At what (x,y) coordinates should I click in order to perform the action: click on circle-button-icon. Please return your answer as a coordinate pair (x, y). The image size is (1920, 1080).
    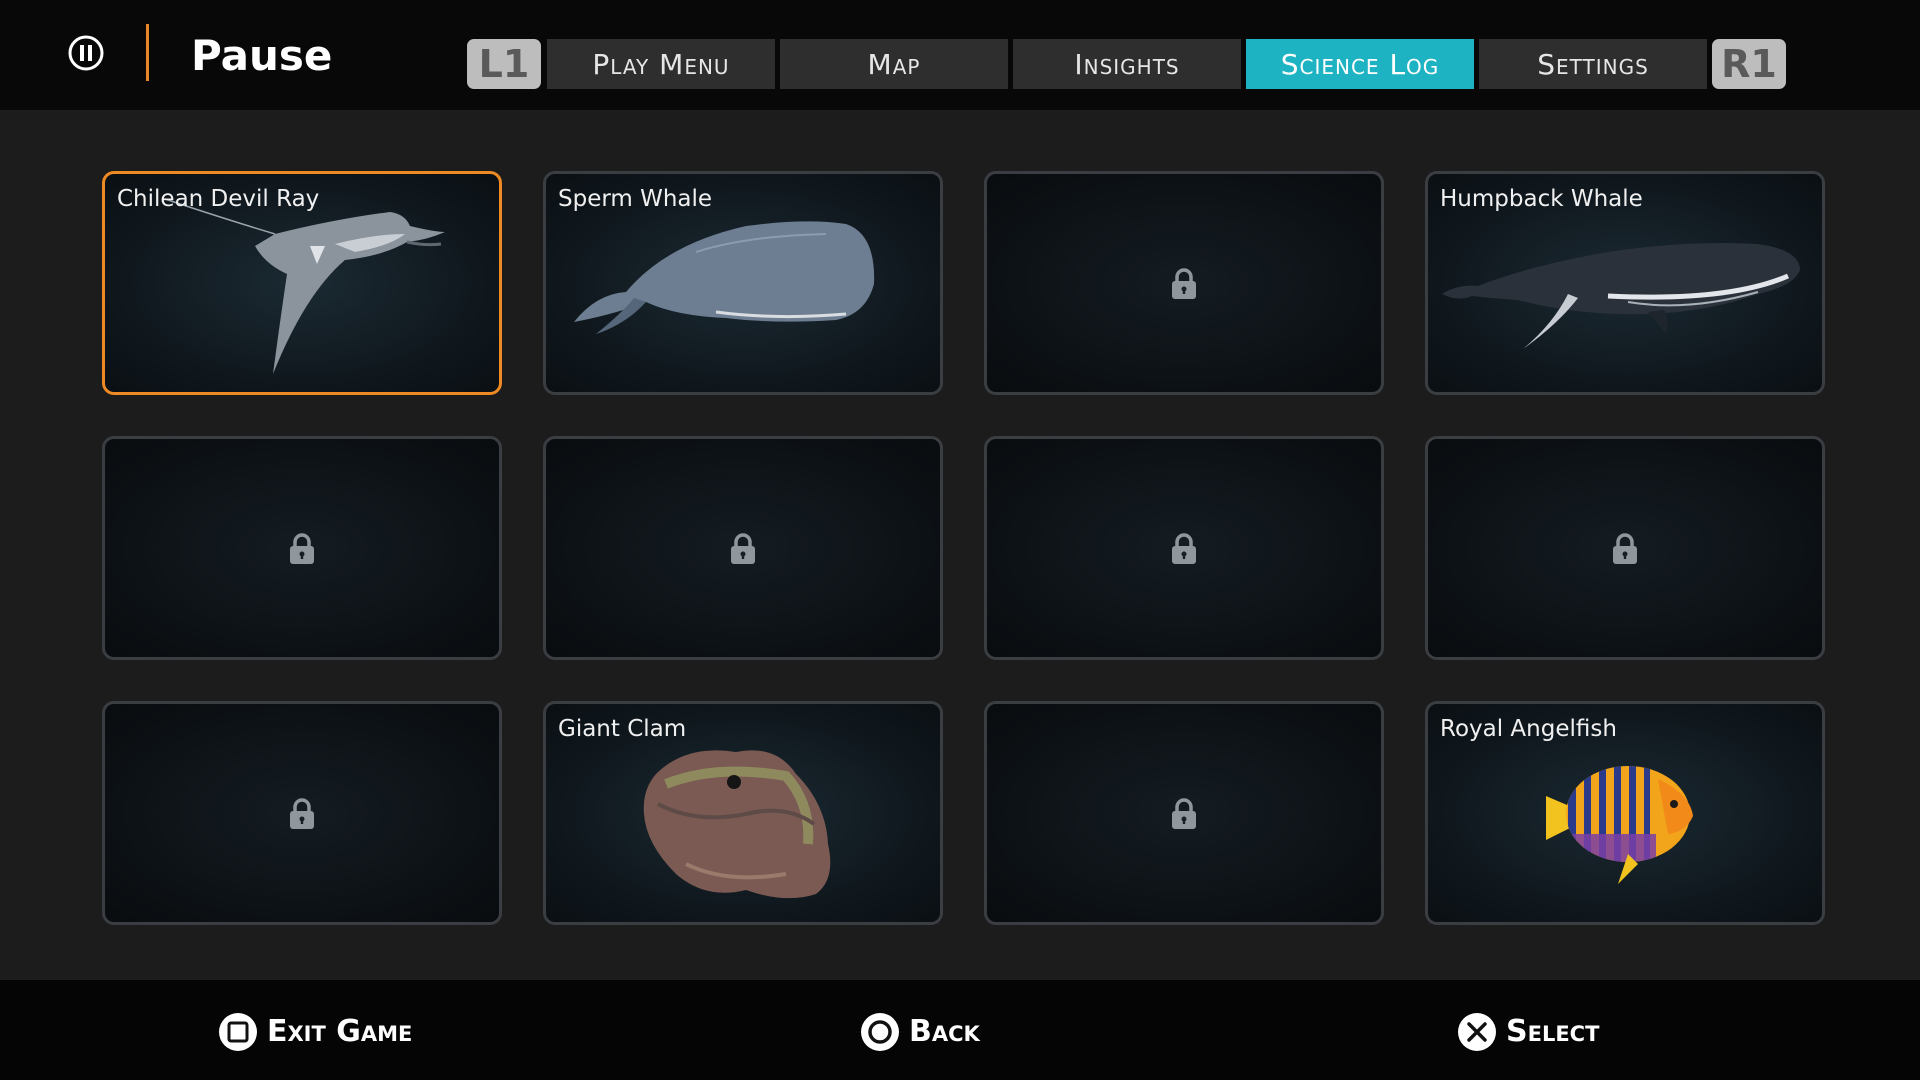
    Looking at the image, I should click on (880, 1032).